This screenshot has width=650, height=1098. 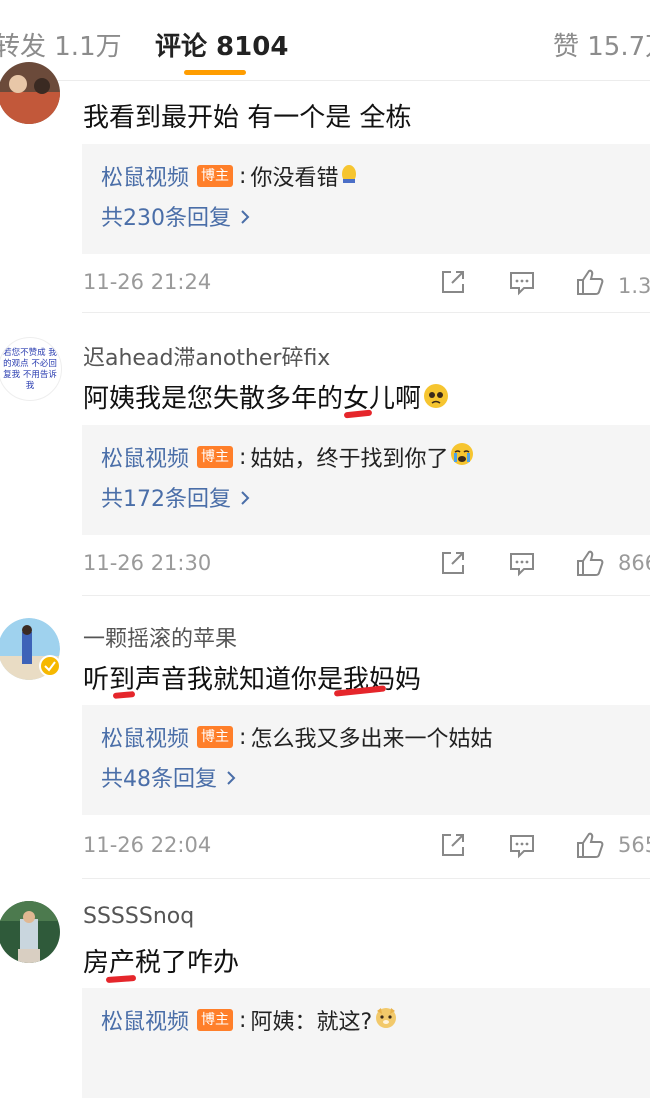 What do you see at coordinates (221, 44) in the screenshot?
I see `tab-comments: 评论 8104` at bounding box center [221, 44].